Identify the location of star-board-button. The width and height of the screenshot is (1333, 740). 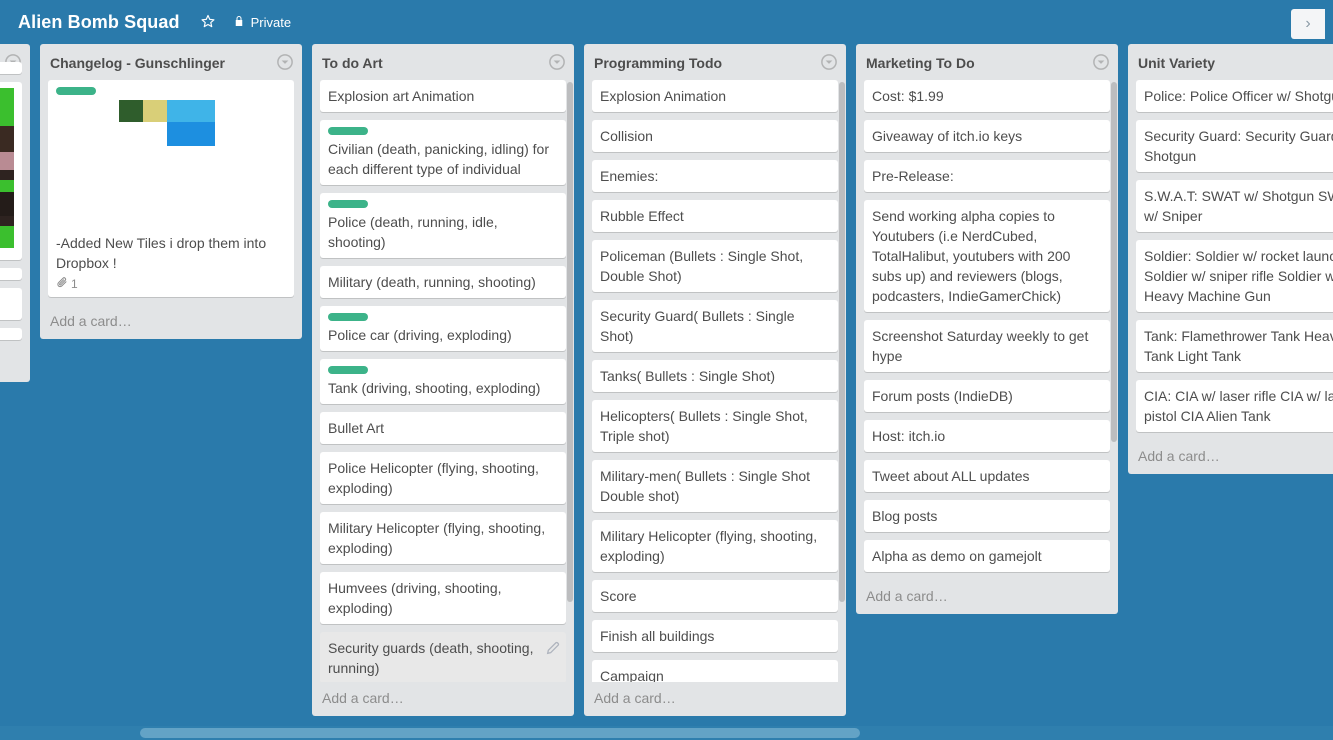
(208, 22).